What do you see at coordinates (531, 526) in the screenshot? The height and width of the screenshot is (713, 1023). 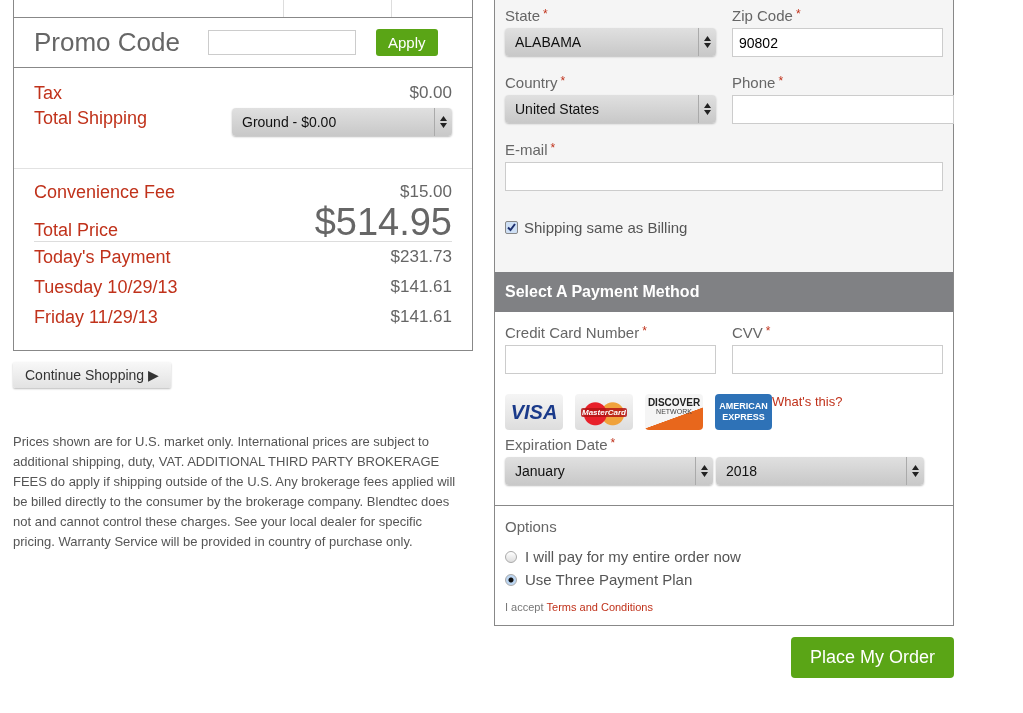 I see `options-title: Options` at bounding box center [531, 526].